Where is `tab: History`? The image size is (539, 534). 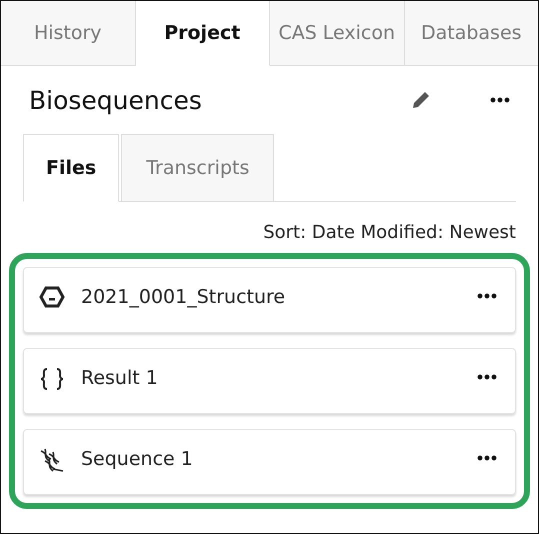 tab: History is located at coordinates (68, 33).